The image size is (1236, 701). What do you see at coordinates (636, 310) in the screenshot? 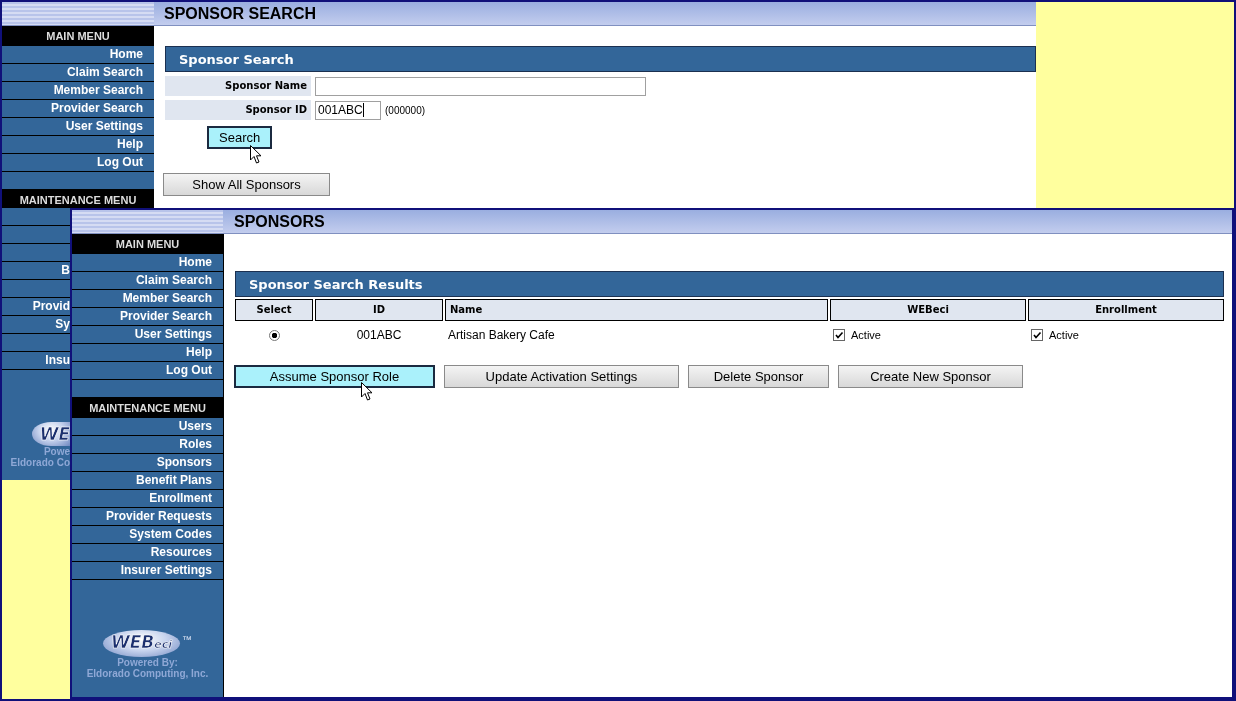
I see `column-header: Name` at bounding box center [636, 310].